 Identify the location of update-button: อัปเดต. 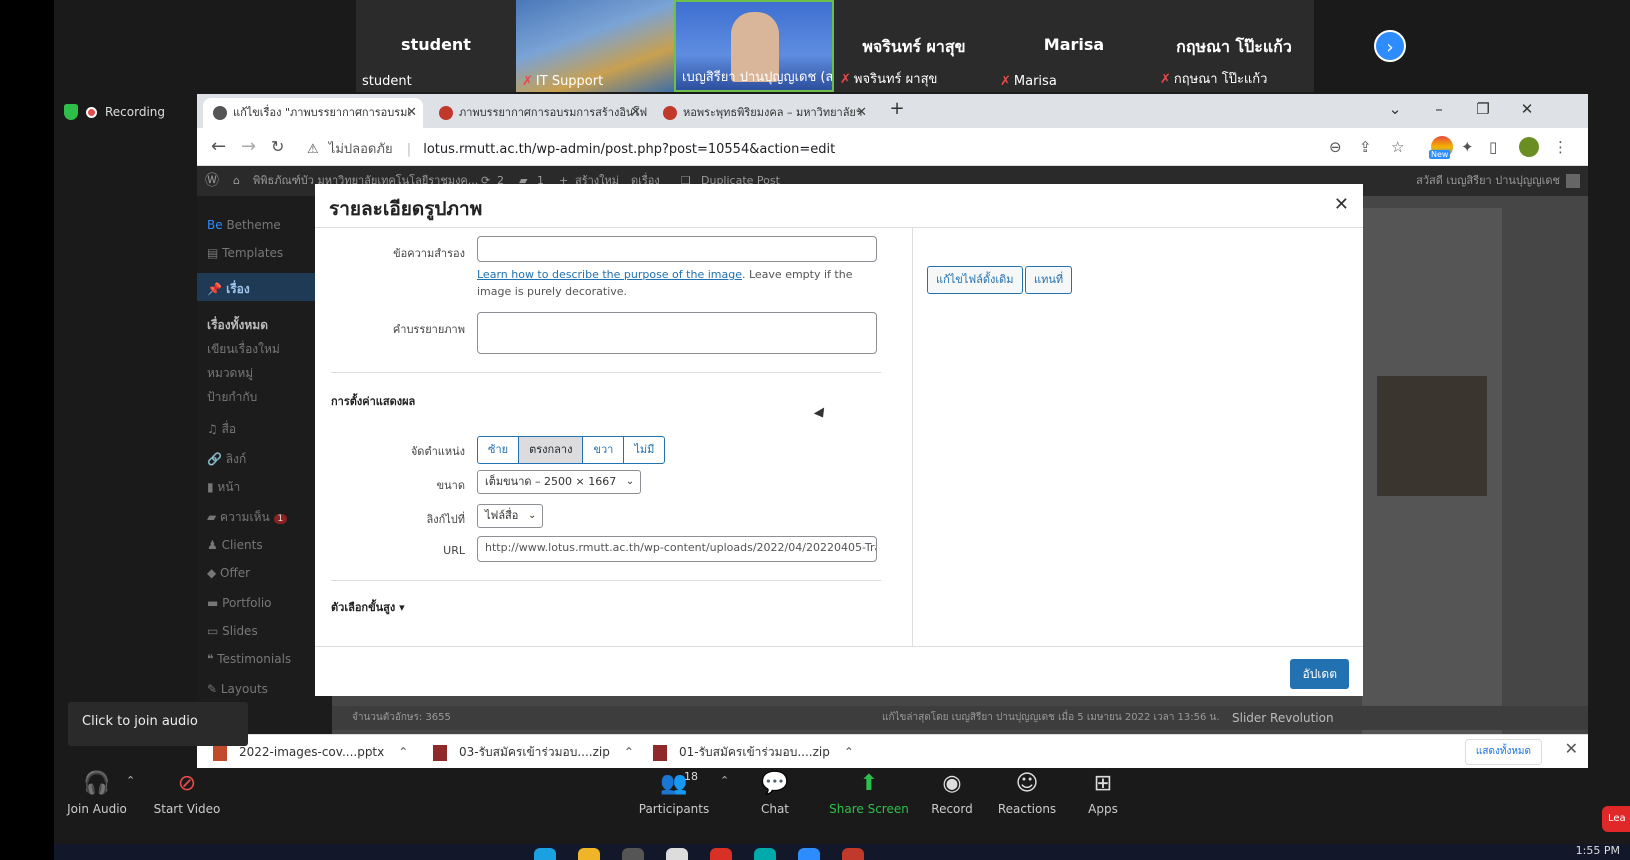
(1319, 674).